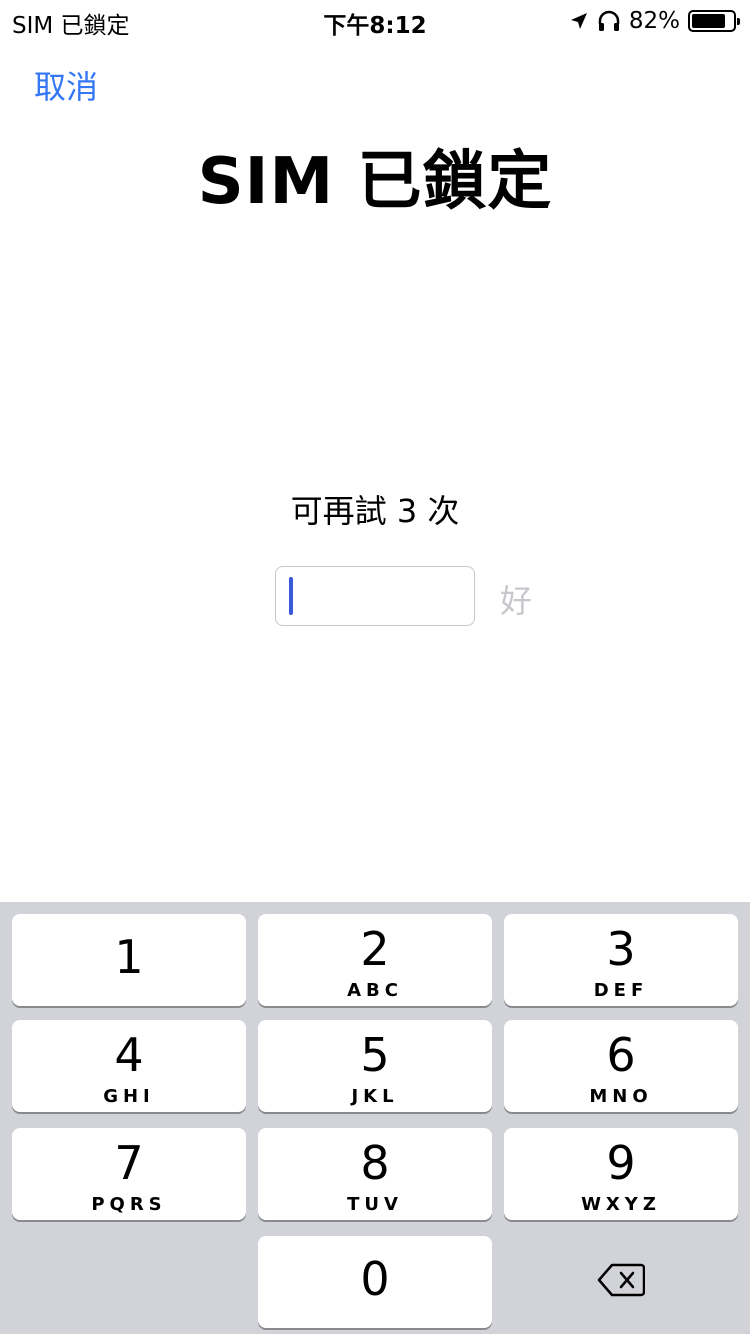  I want to click on battery-percentage: 82%, so click(654, 21).